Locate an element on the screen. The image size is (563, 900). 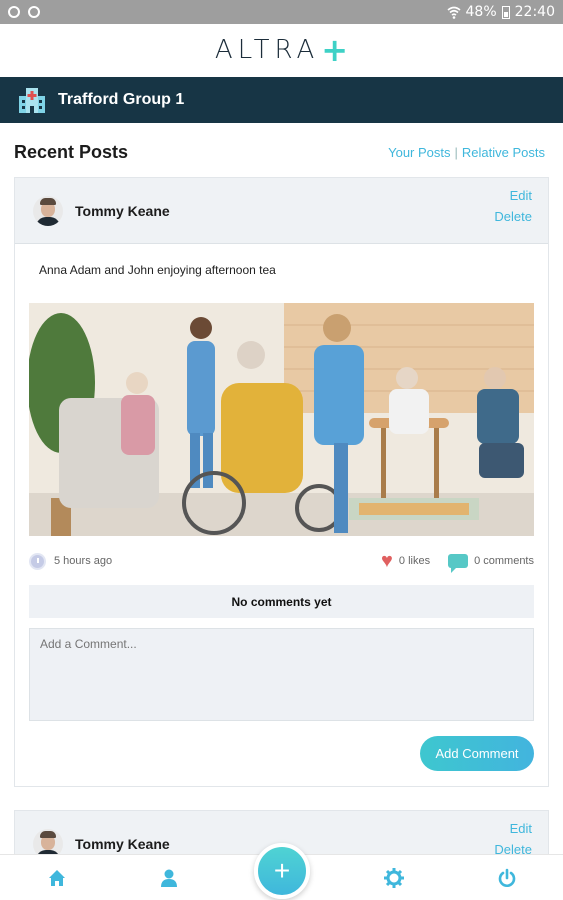
add-post-button: + is located at coordinates (282, 871).